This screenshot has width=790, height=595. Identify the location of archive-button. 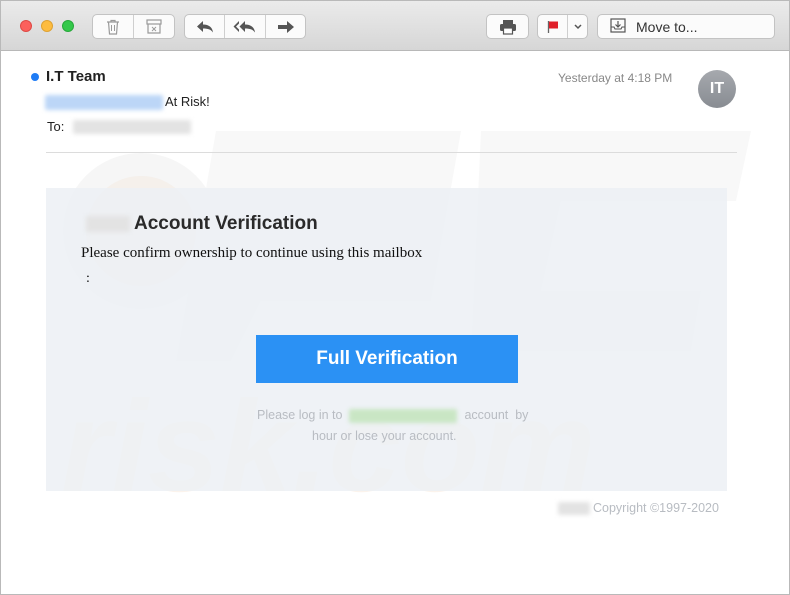
(154, 26).